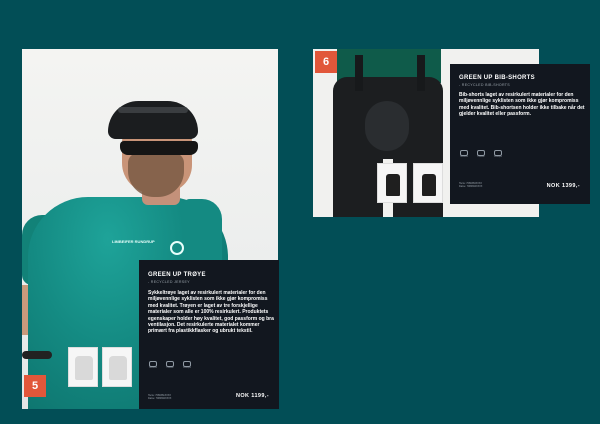 The width and height of the screenshot is (600, 424). I want to click on product-title: GREEN UP BIB-SHORTS, so click(497, 78).